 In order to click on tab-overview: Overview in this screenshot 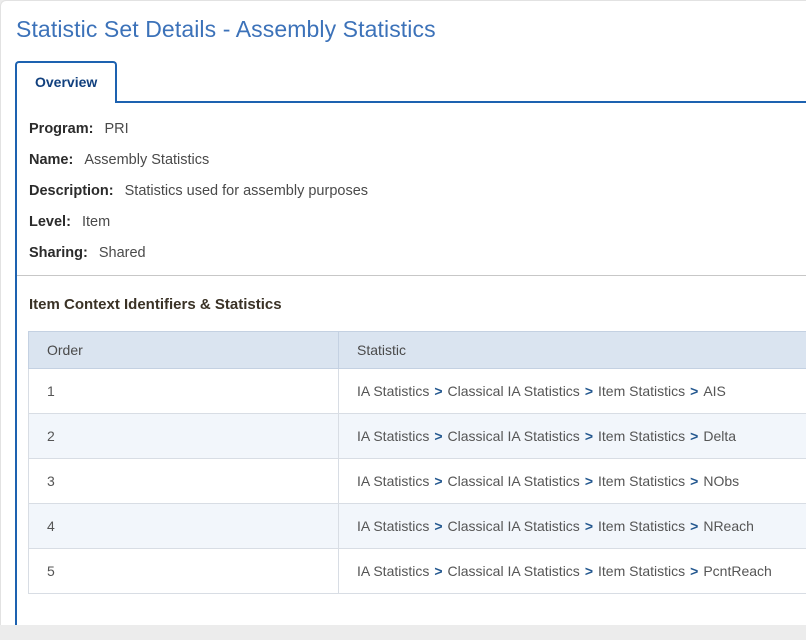, I will do `click(66, 82)`.